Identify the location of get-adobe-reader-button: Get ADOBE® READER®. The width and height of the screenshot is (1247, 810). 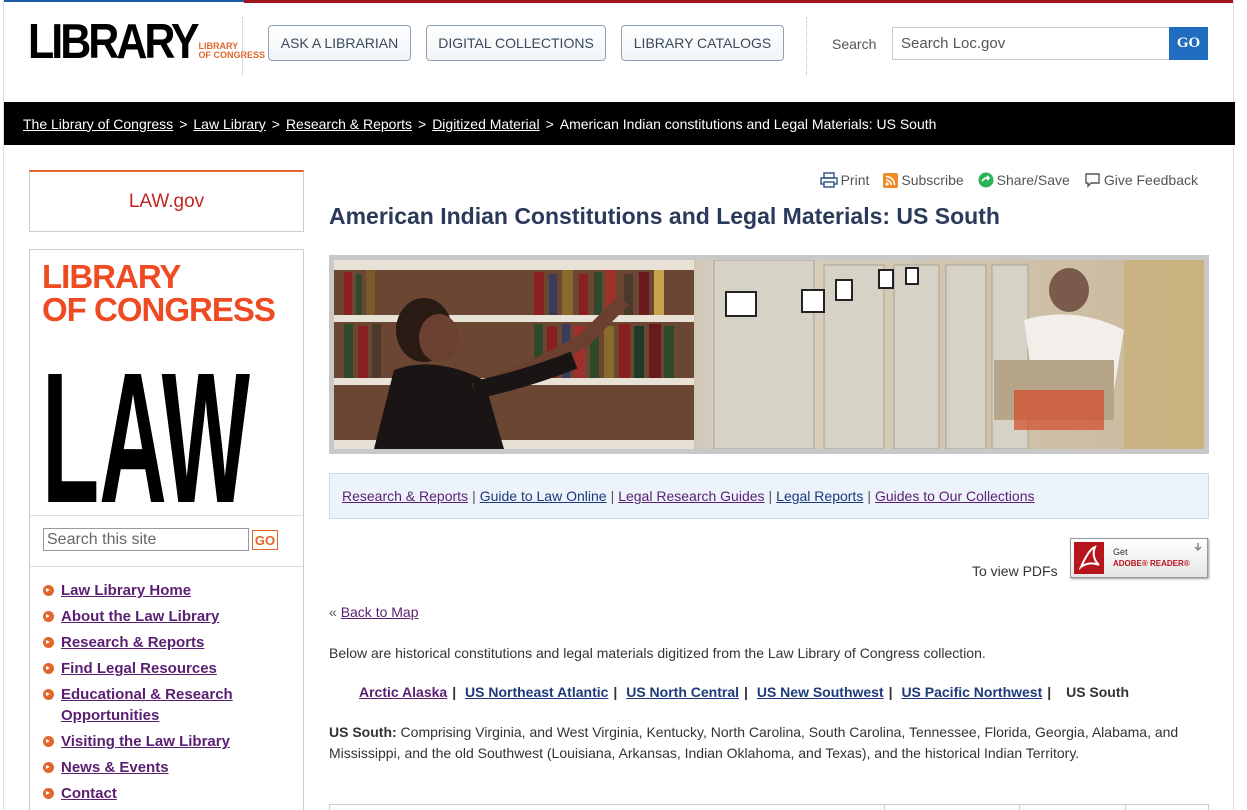
(1139, 558).